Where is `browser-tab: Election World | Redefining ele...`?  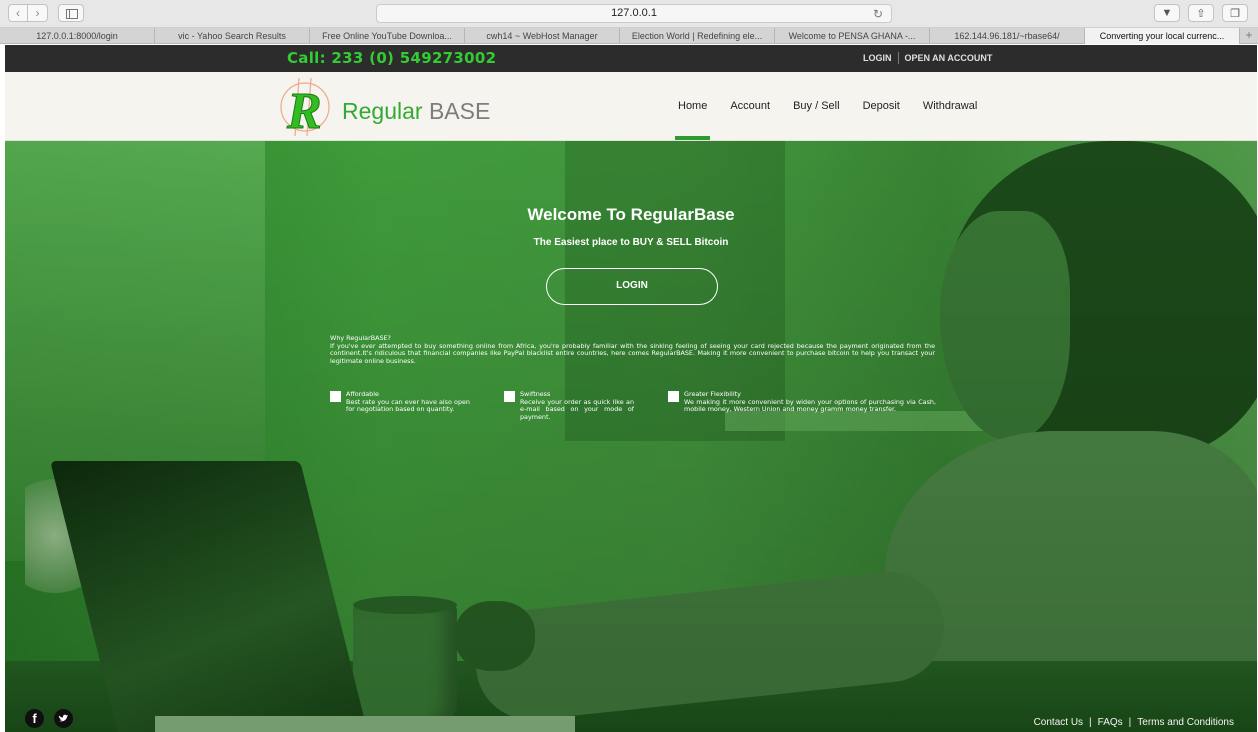
browser-tab: Election World | Redefining ele... is located at coordinates (697, 36).